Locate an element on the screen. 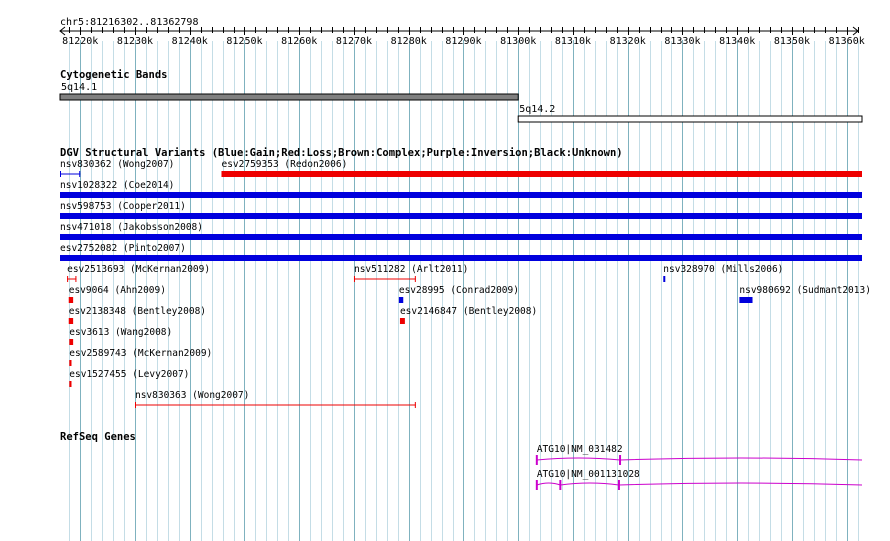  dgv-variant: esv3613 (Wang2008) is located at coordinates (120, 336).